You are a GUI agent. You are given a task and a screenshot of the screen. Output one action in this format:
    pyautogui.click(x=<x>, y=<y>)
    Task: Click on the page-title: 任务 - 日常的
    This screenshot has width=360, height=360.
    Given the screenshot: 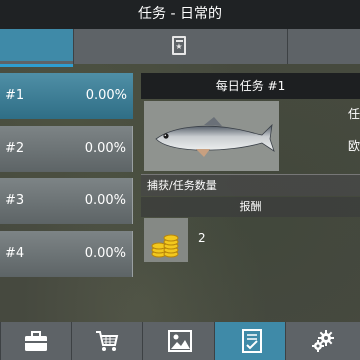 What is the action you would take?
    pyautogui.click(x=180, y=14)
    